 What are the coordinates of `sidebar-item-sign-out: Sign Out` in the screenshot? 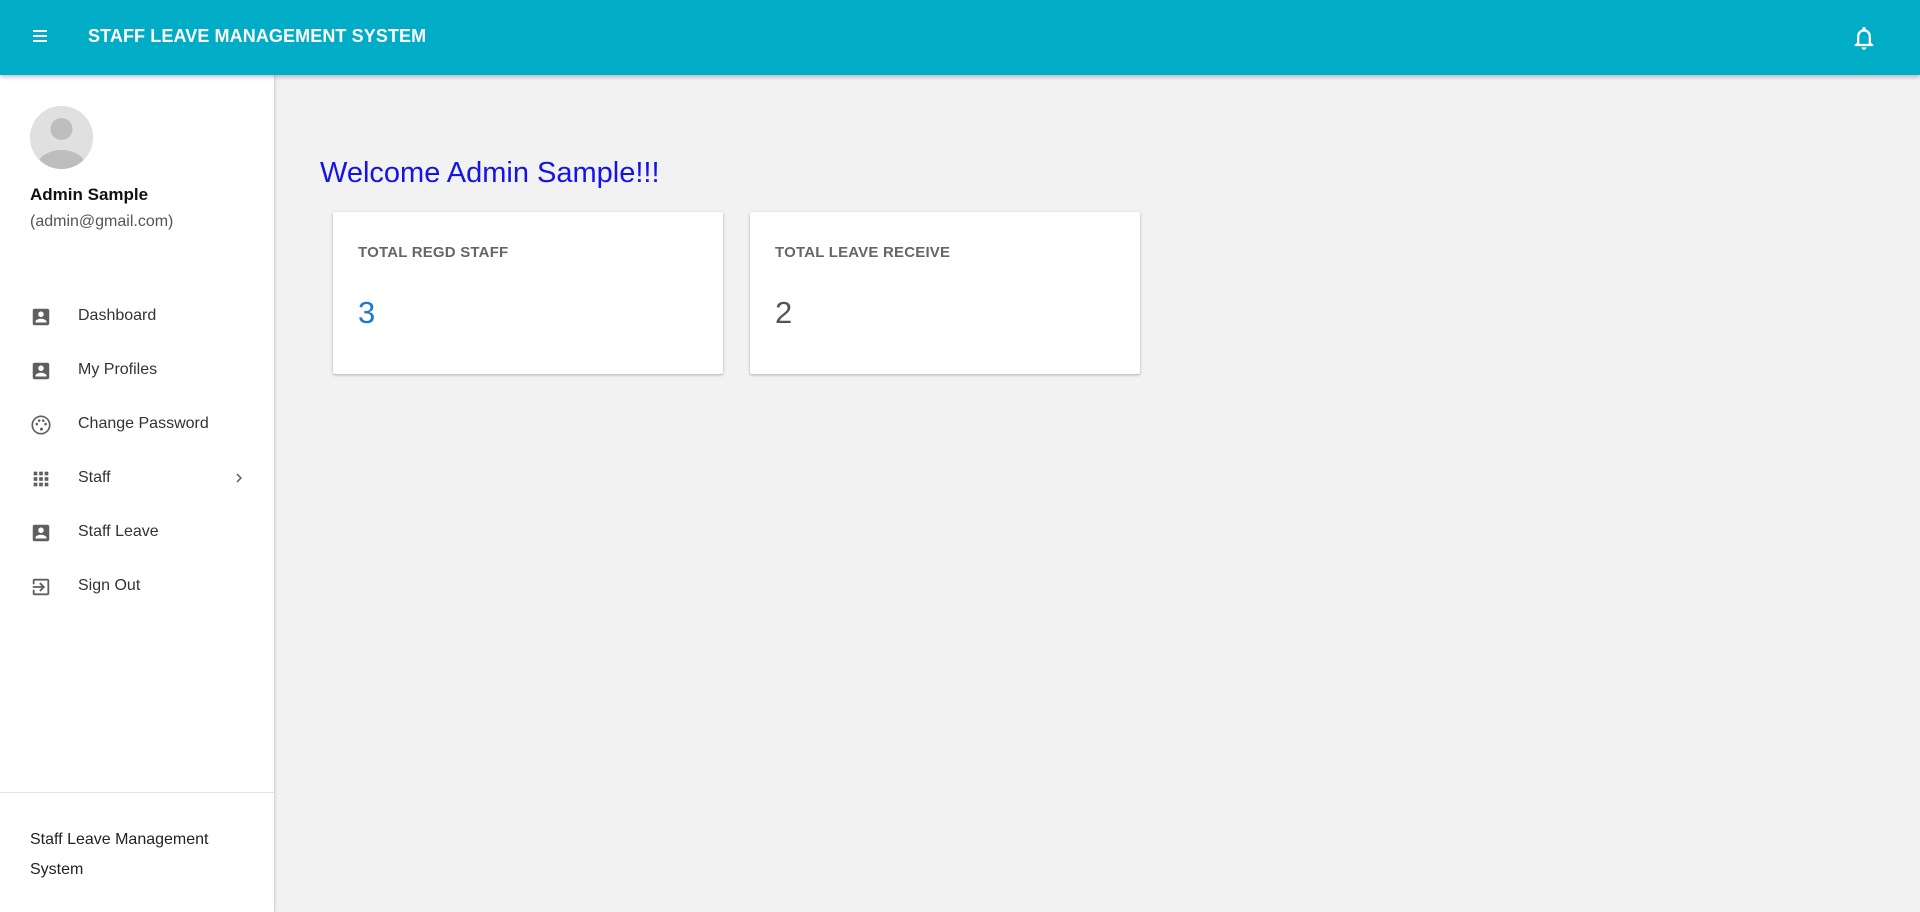 It's located at (137, 586).